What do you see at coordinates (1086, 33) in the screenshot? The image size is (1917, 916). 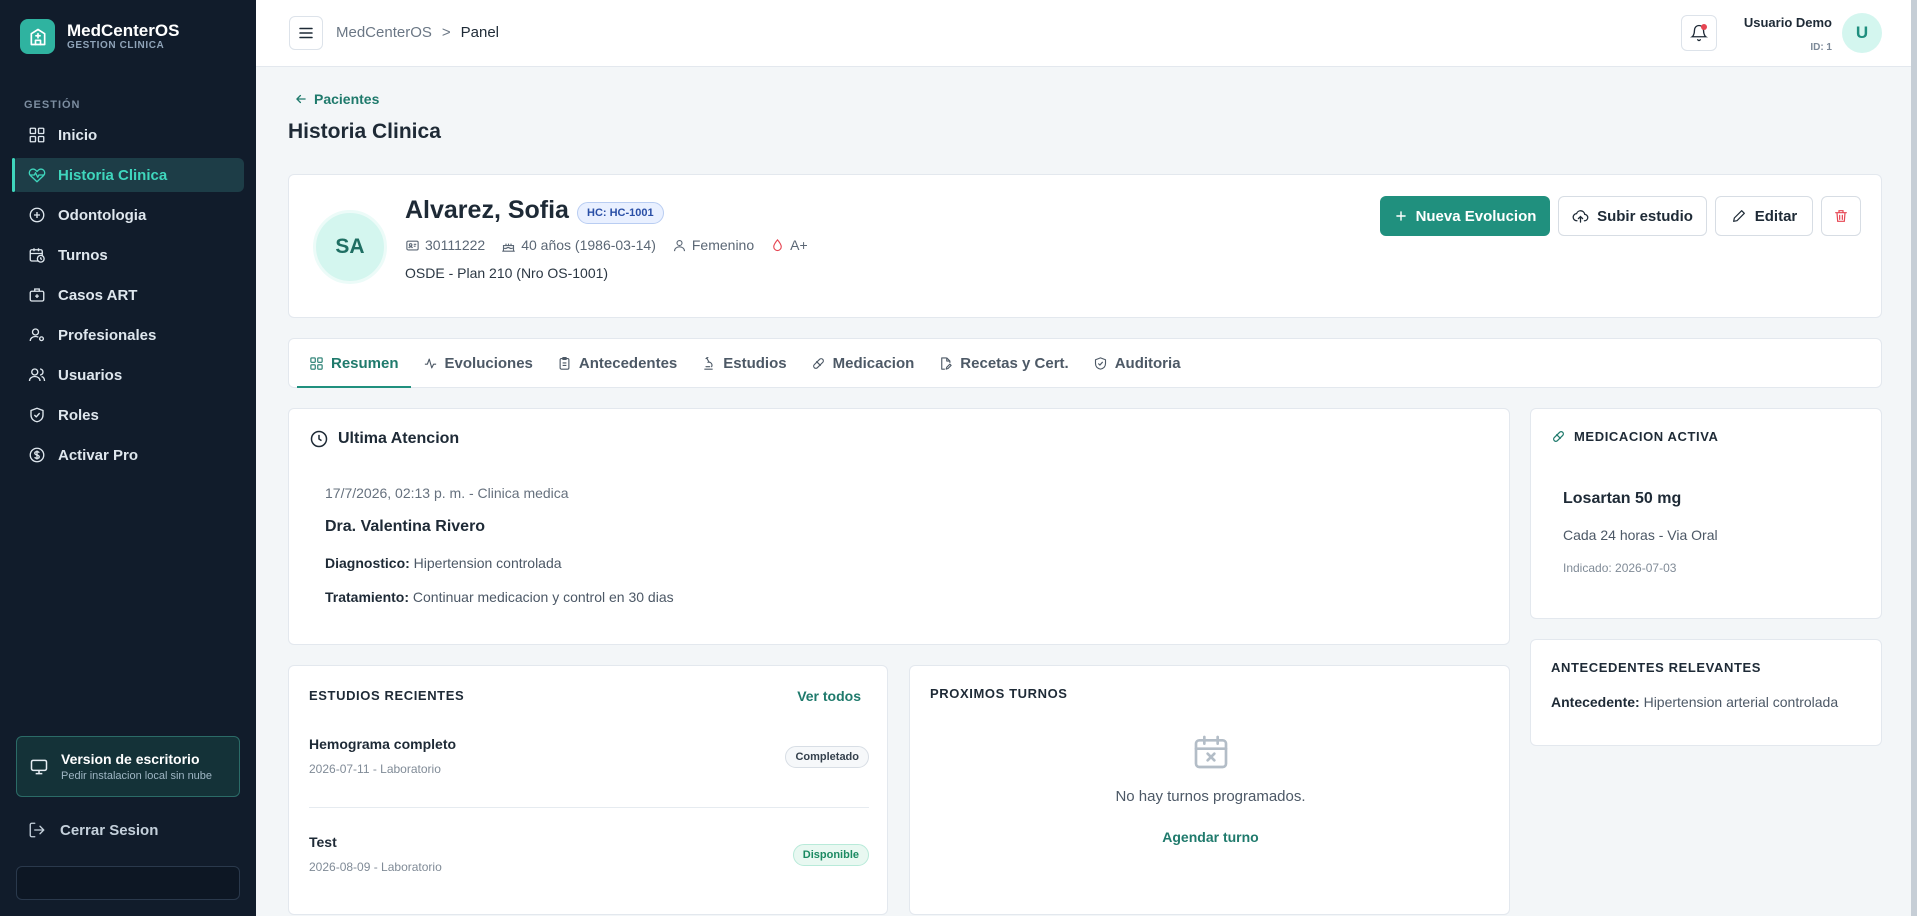 I see `topbar: MedCenterOS > Panel Usuario Demo ID: 1 U` at bounding box center [1086, 33].